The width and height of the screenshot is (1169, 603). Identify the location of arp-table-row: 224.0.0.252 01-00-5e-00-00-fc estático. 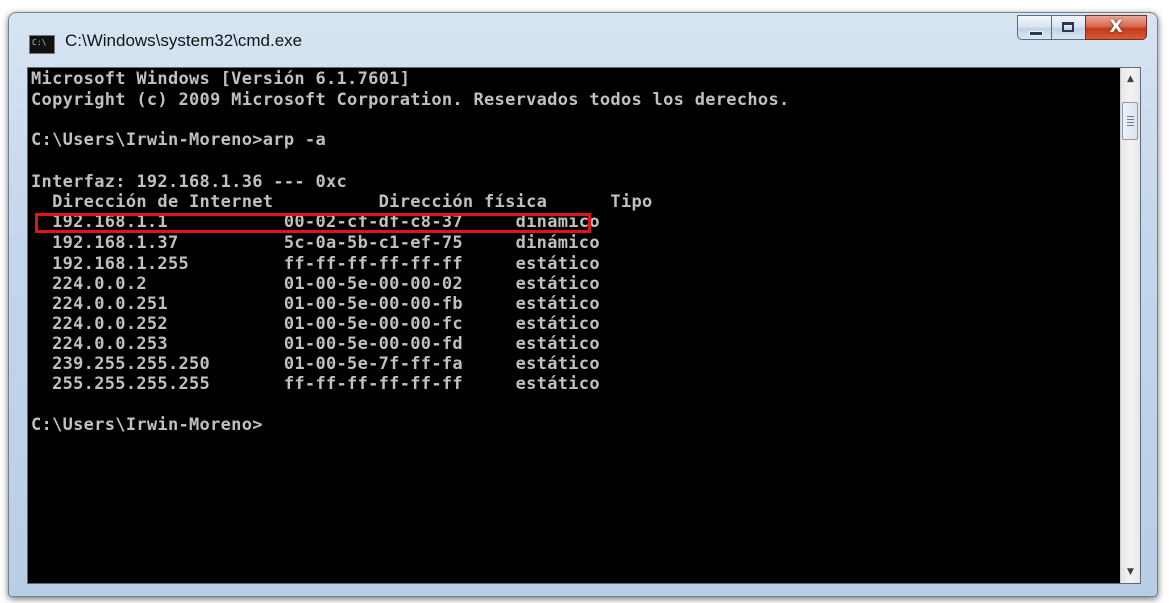
(315, 324).